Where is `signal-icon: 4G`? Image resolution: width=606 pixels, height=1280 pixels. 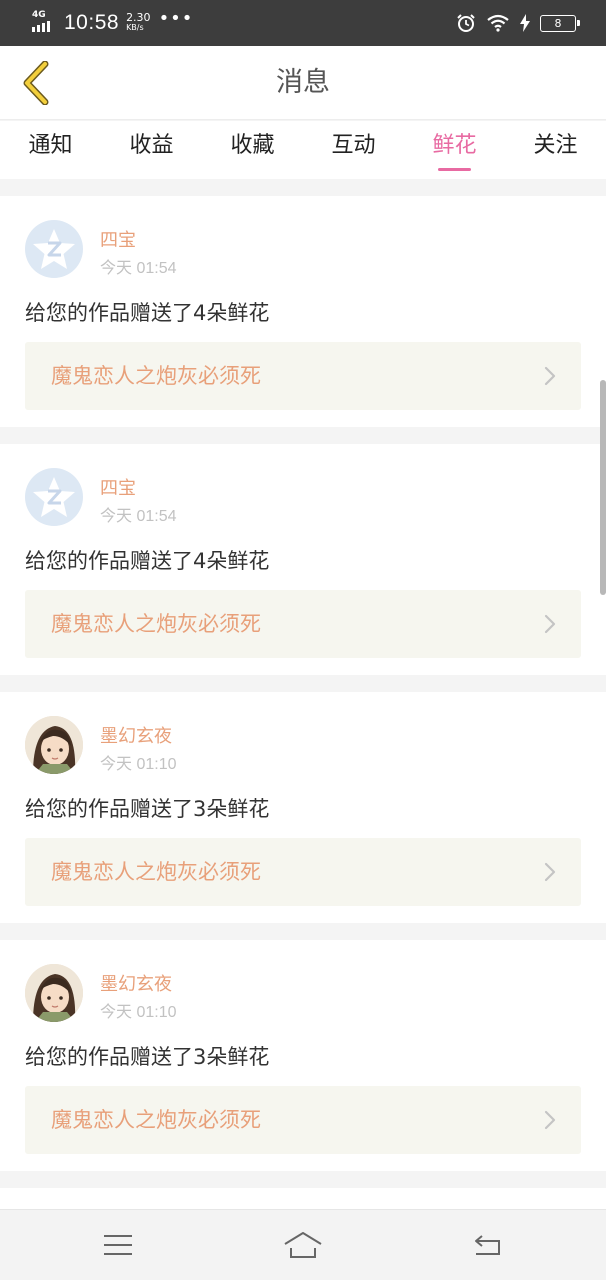
signal-icon: 4G is located at coordinates (44, 22).